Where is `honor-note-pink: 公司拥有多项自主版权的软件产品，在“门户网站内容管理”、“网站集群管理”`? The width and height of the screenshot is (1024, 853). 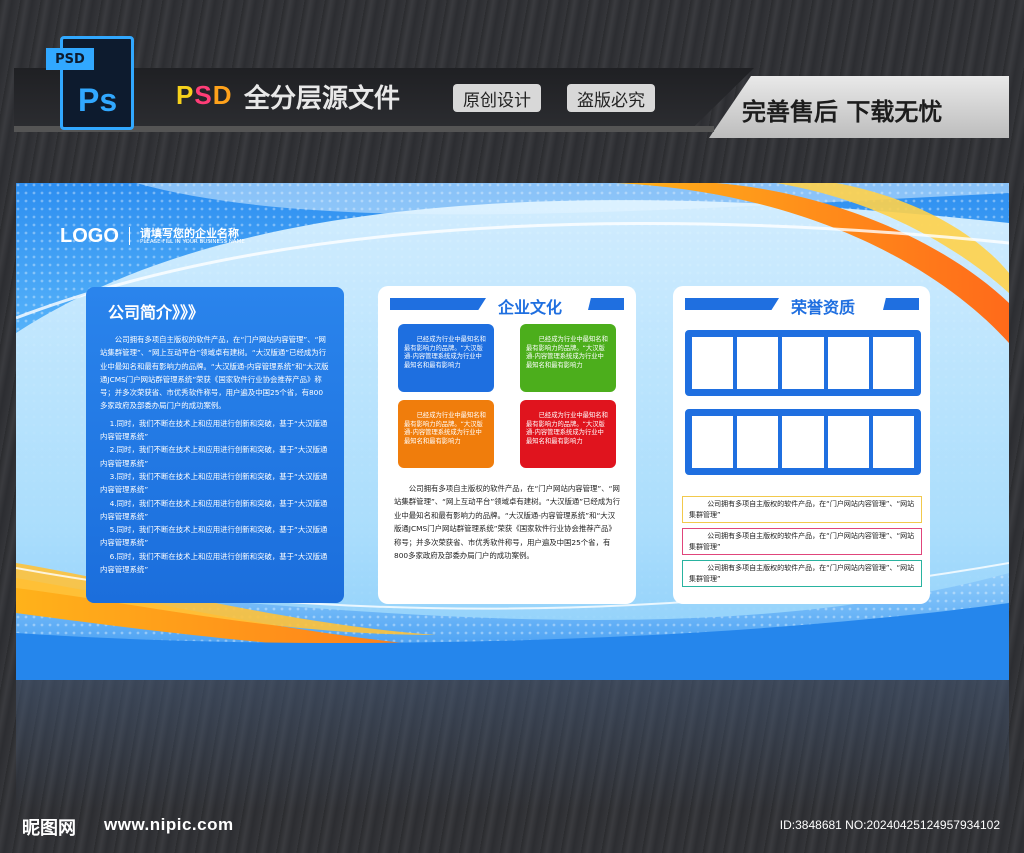
honor-note-pink: 公司拥有多项自主版权的软件产品，在“门户网站内容管理”、“网站集群管理” is located at coordinates (802, 541).